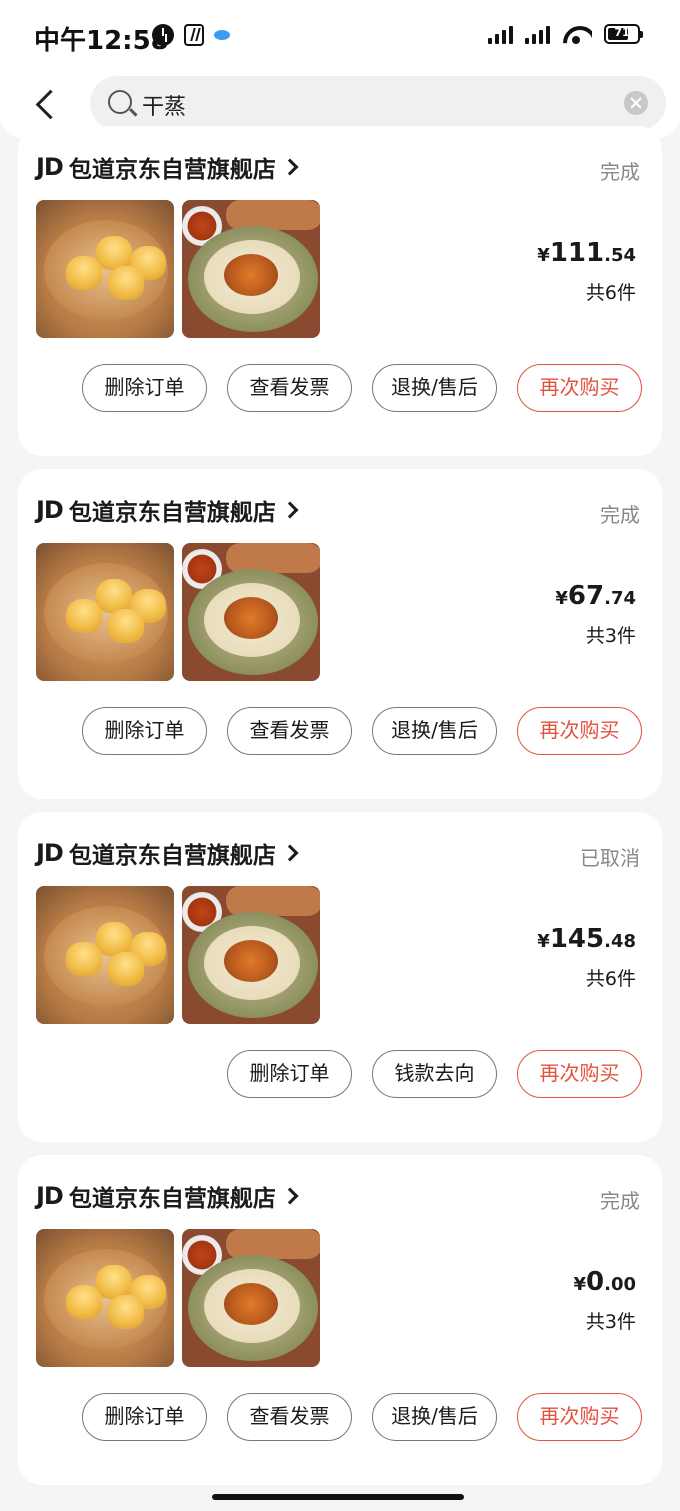  Describe the element at coordinates (500, 34) in the screenshot. I see `signal-icon` at that location.